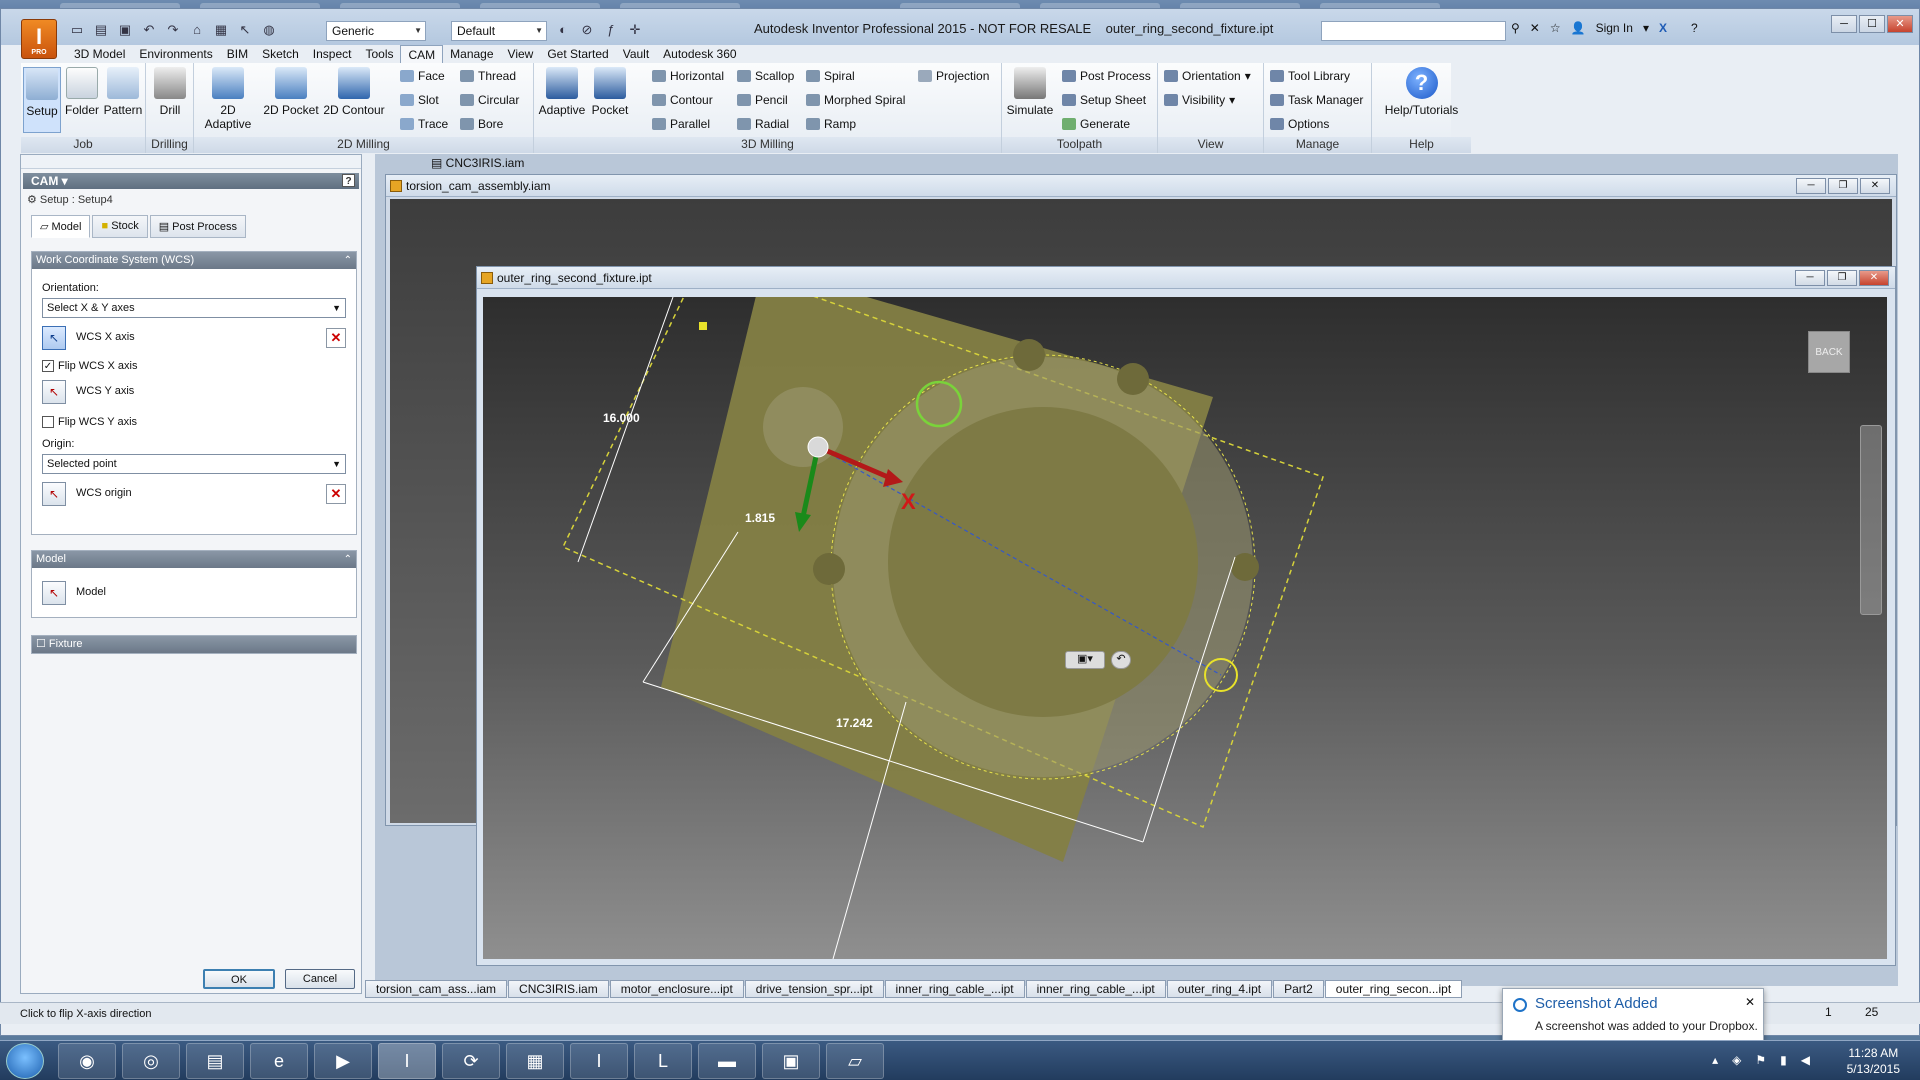  Describe the element at coordinates (489, 100) in the screenshot. I see `circular-button: Circular` at that location.